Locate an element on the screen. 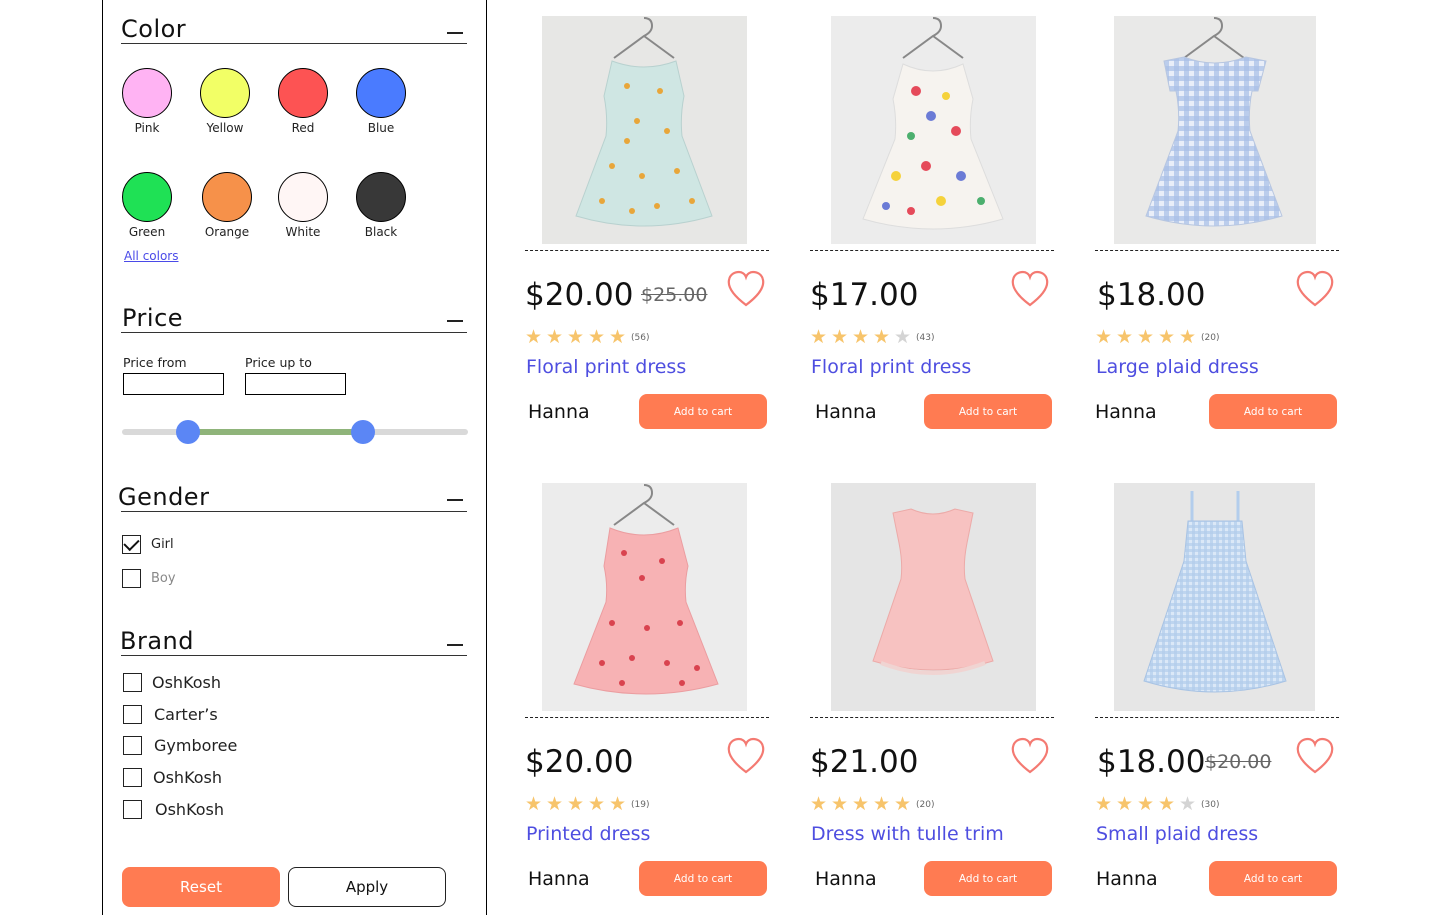 The height and width of the screenshot is (915, 1440). product-name: Printed dress is located at coordinates (588, 834).